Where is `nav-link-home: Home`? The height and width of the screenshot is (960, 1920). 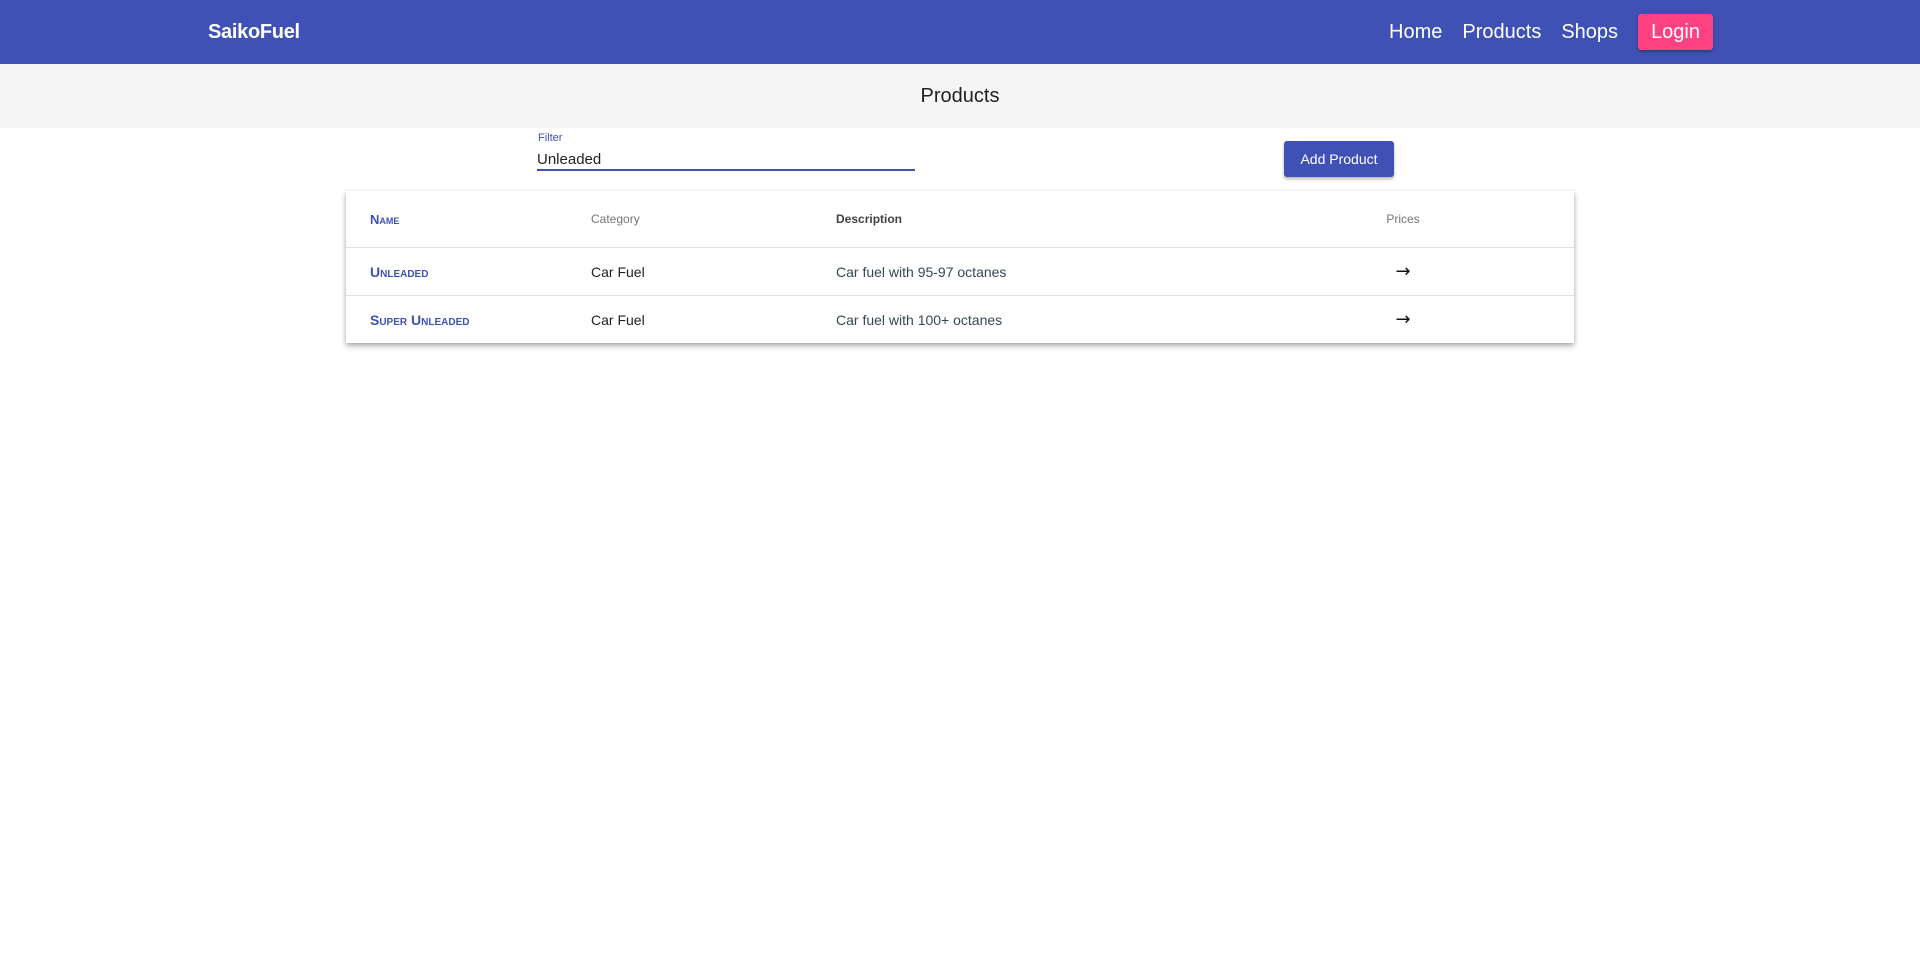
nav-link-home: Home is located at coordinates (1415, 32).